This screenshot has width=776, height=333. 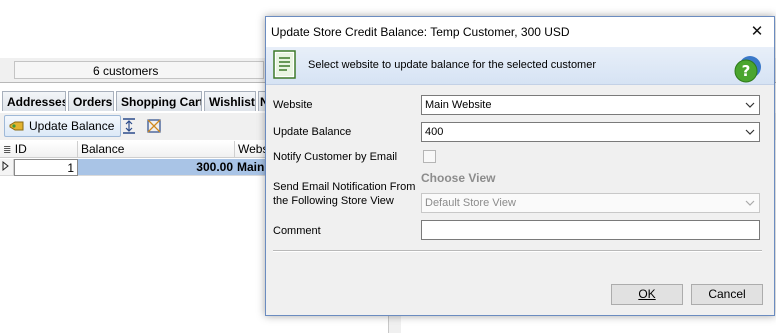 What do you see at coordinates (251, 149) in the screenshot?
I see `grid-header-website: Websi` at bounding box center [251, 149].